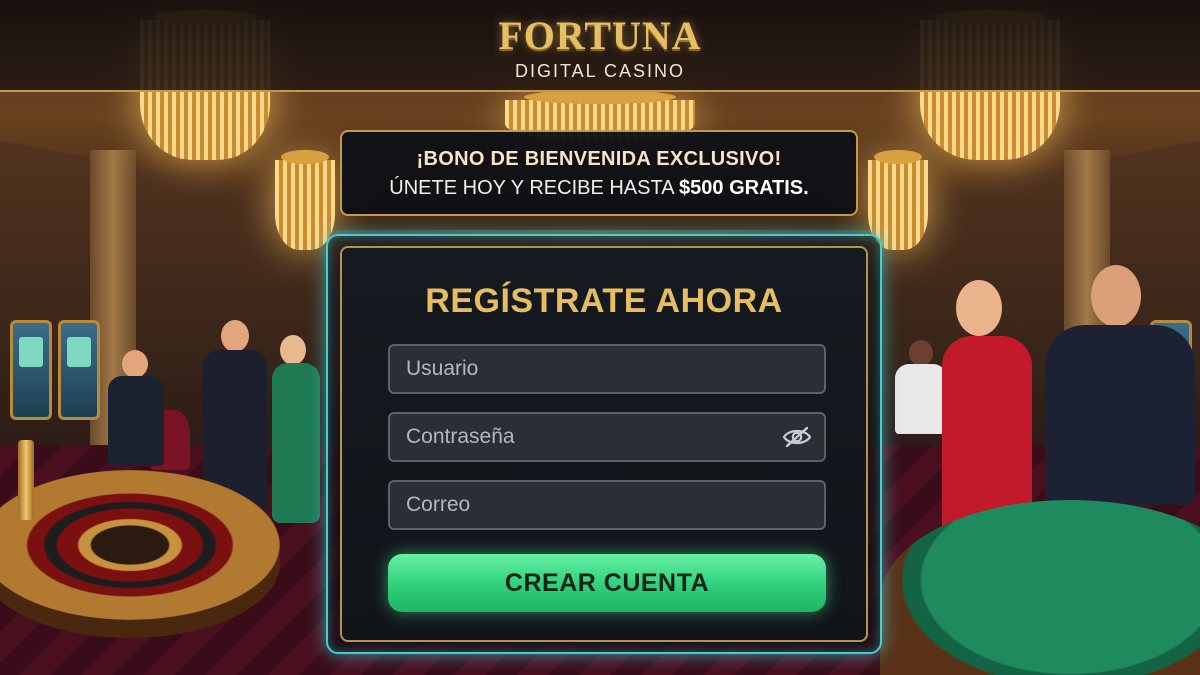 The width and height of the screenshot is (1200, 675). What do you see at coordinates (26, 480) in the screenshot?
I see `roulette-spindle` at bounding box center [26, 480].